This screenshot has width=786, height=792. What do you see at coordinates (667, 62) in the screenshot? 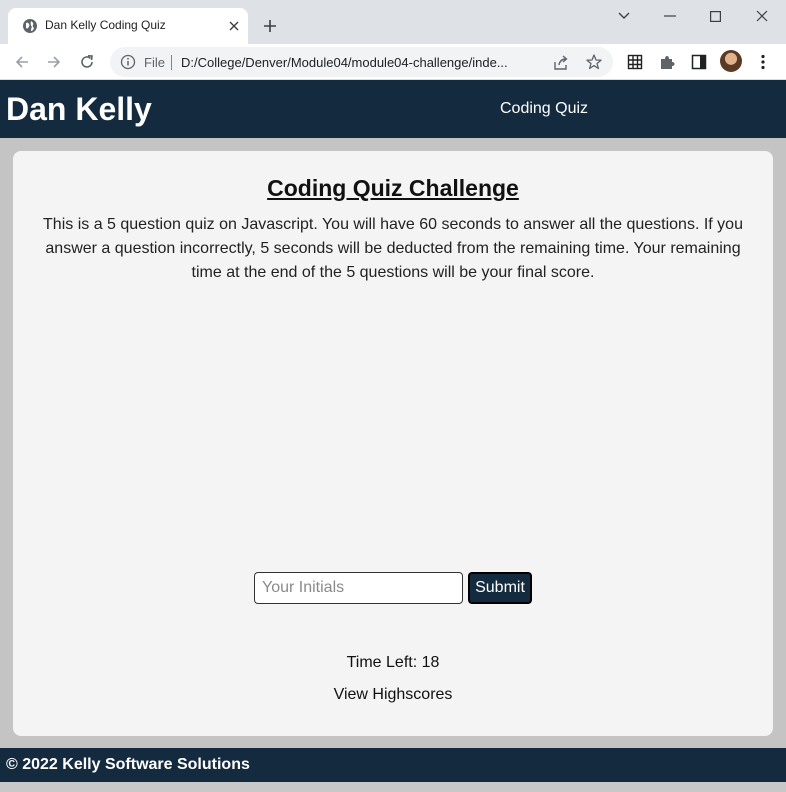
I see `extensions-puzzle-icon` at bounding box center [667, 62].